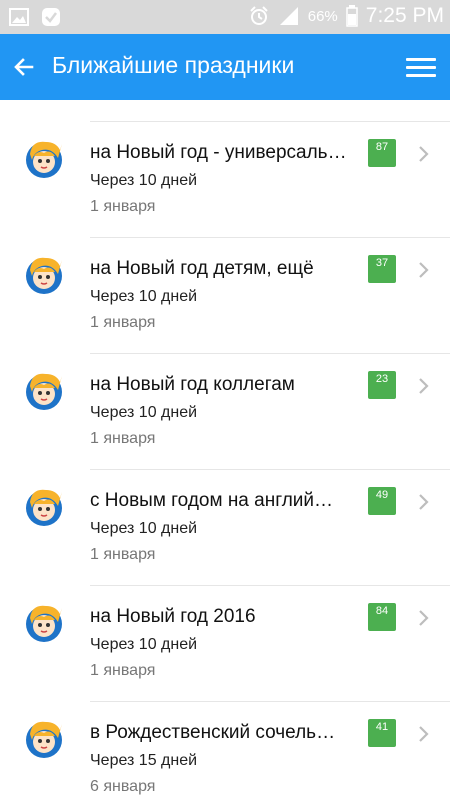 This screenshot has width=450, height=800. I want to click on holiday-title: на Новый год 2016, so click(173, 616).